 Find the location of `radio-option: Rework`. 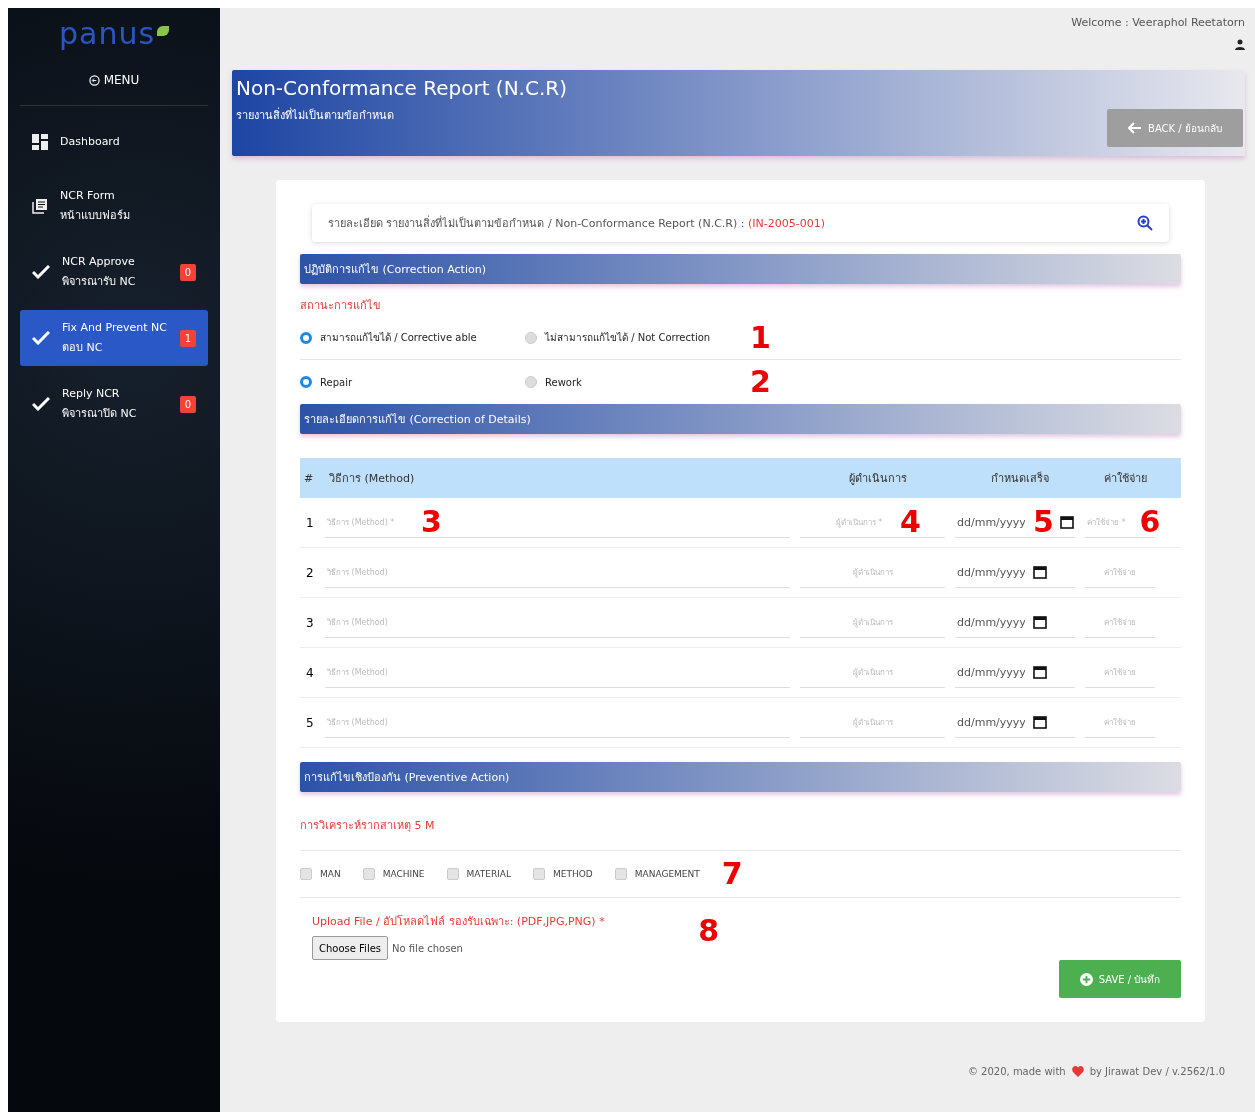

radio-option: Rework is located at coordinates (637, 382).